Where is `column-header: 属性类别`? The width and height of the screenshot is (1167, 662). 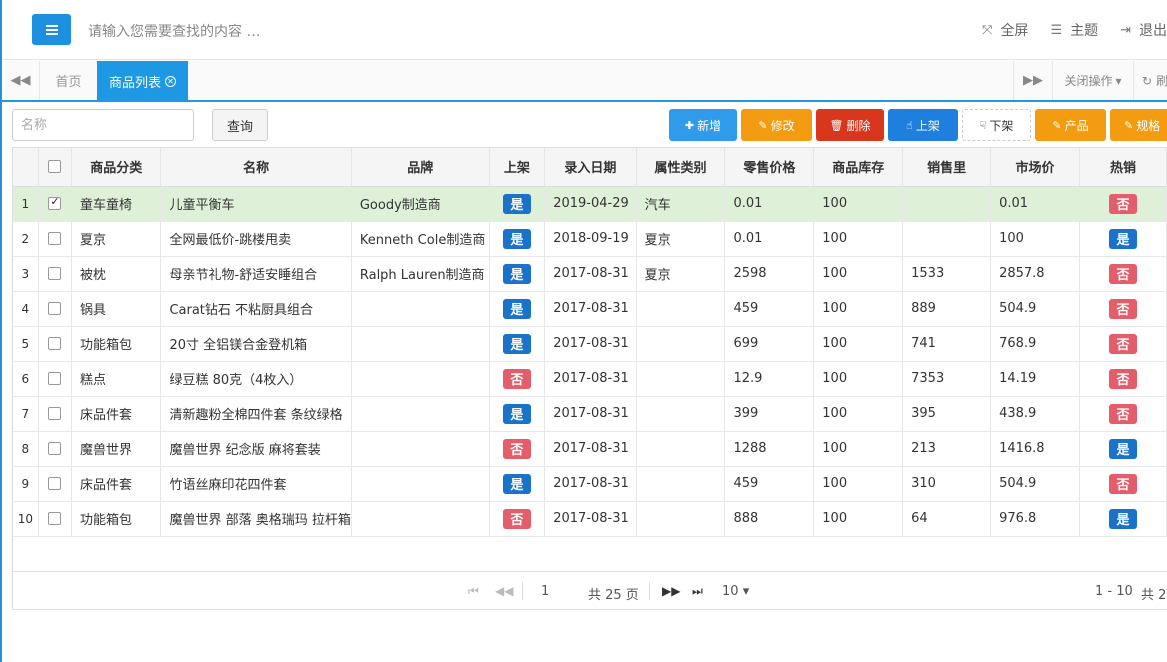 column-header: 属性类别 is located at coordinates (681, 167).